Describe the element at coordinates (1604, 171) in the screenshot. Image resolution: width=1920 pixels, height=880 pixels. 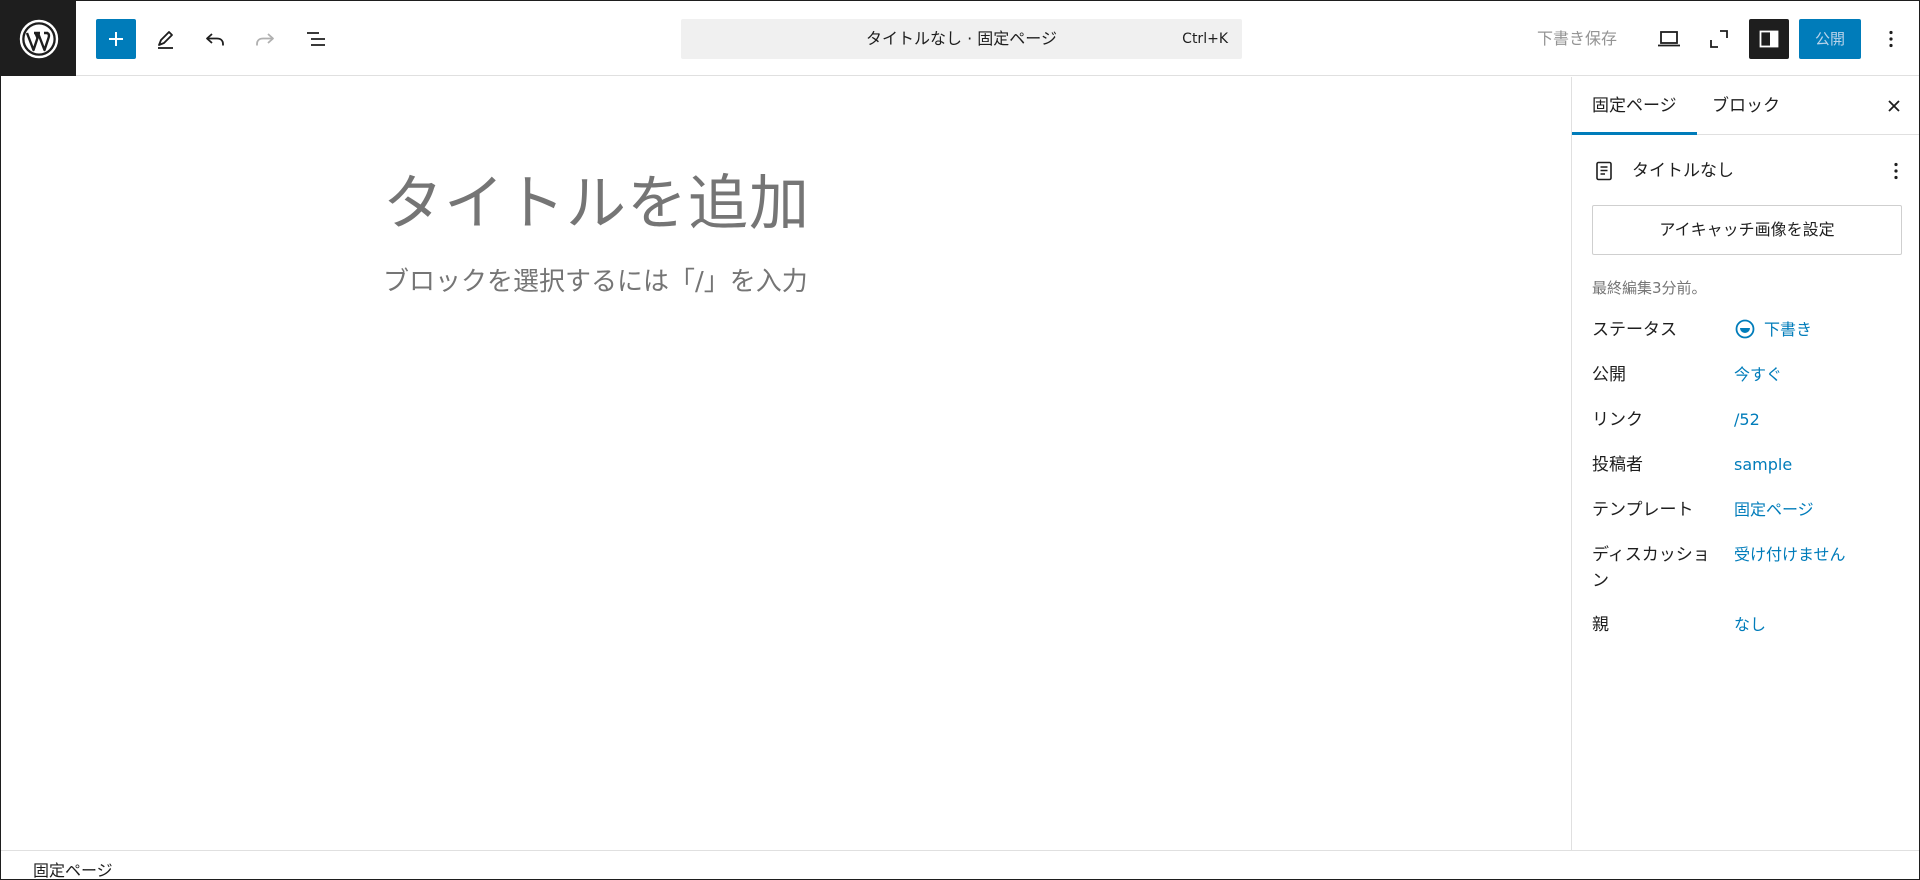
I see `page-icon` at that location.